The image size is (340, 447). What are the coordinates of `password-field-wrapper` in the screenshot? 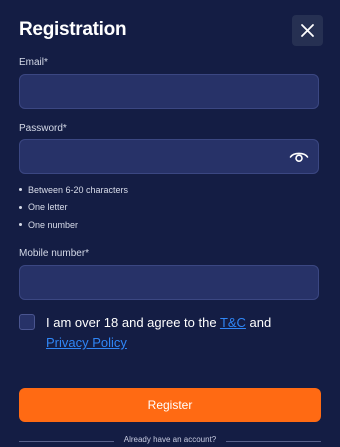 It's located at (169, 156).